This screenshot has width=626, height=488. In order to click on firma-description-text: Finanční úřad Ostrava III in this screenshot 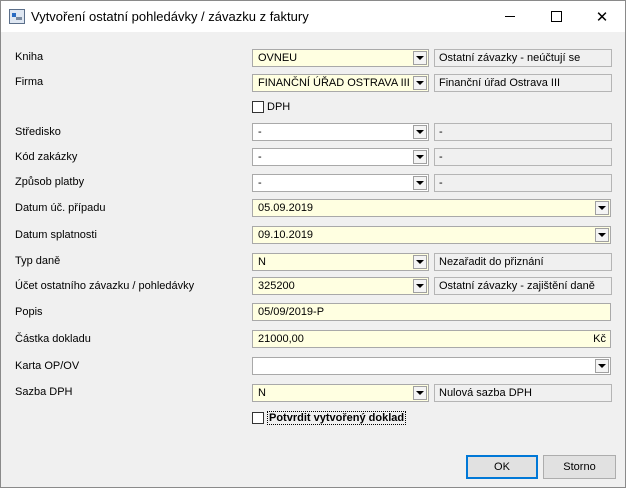, I will do `click(500, 83)`.